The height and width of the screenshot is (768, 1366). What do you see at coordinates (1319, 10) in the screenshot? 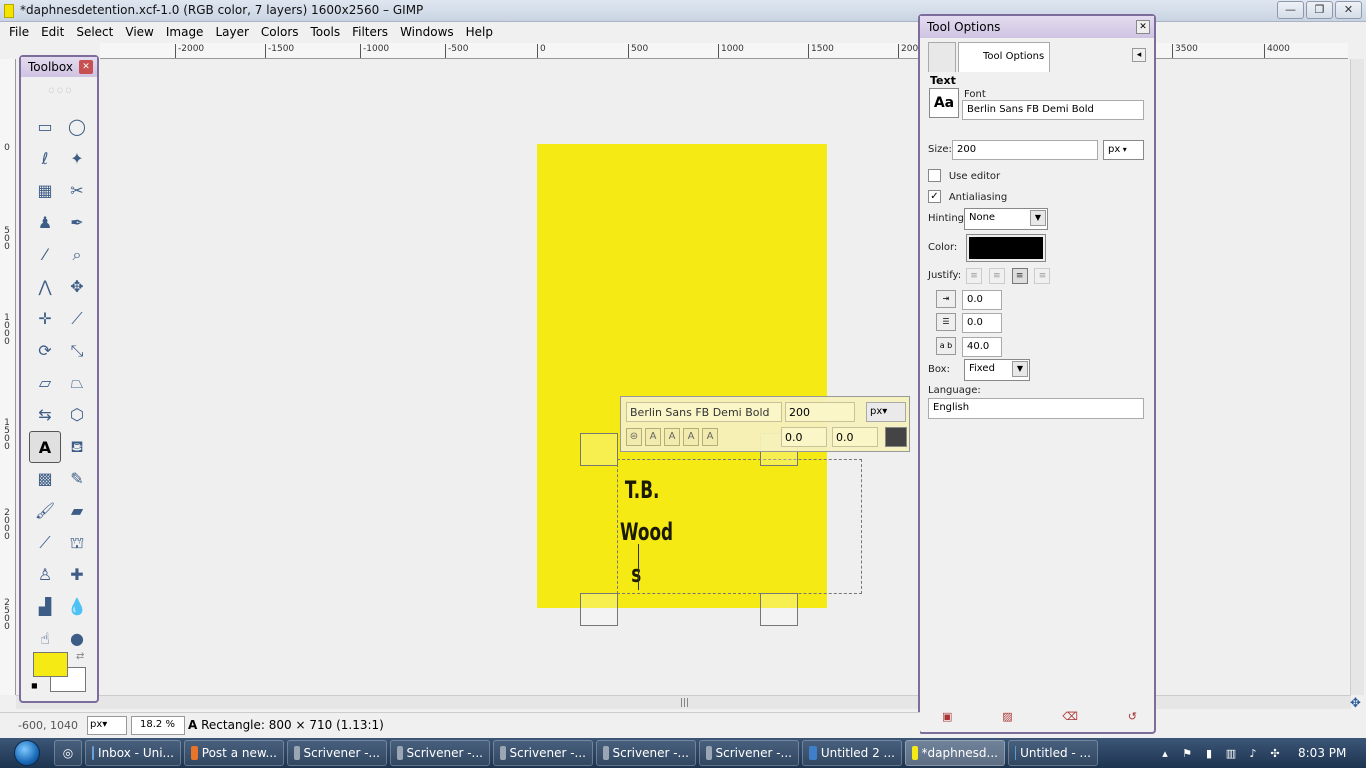
I see `maximize-button: ❐` at bounding box center [1319, 10].